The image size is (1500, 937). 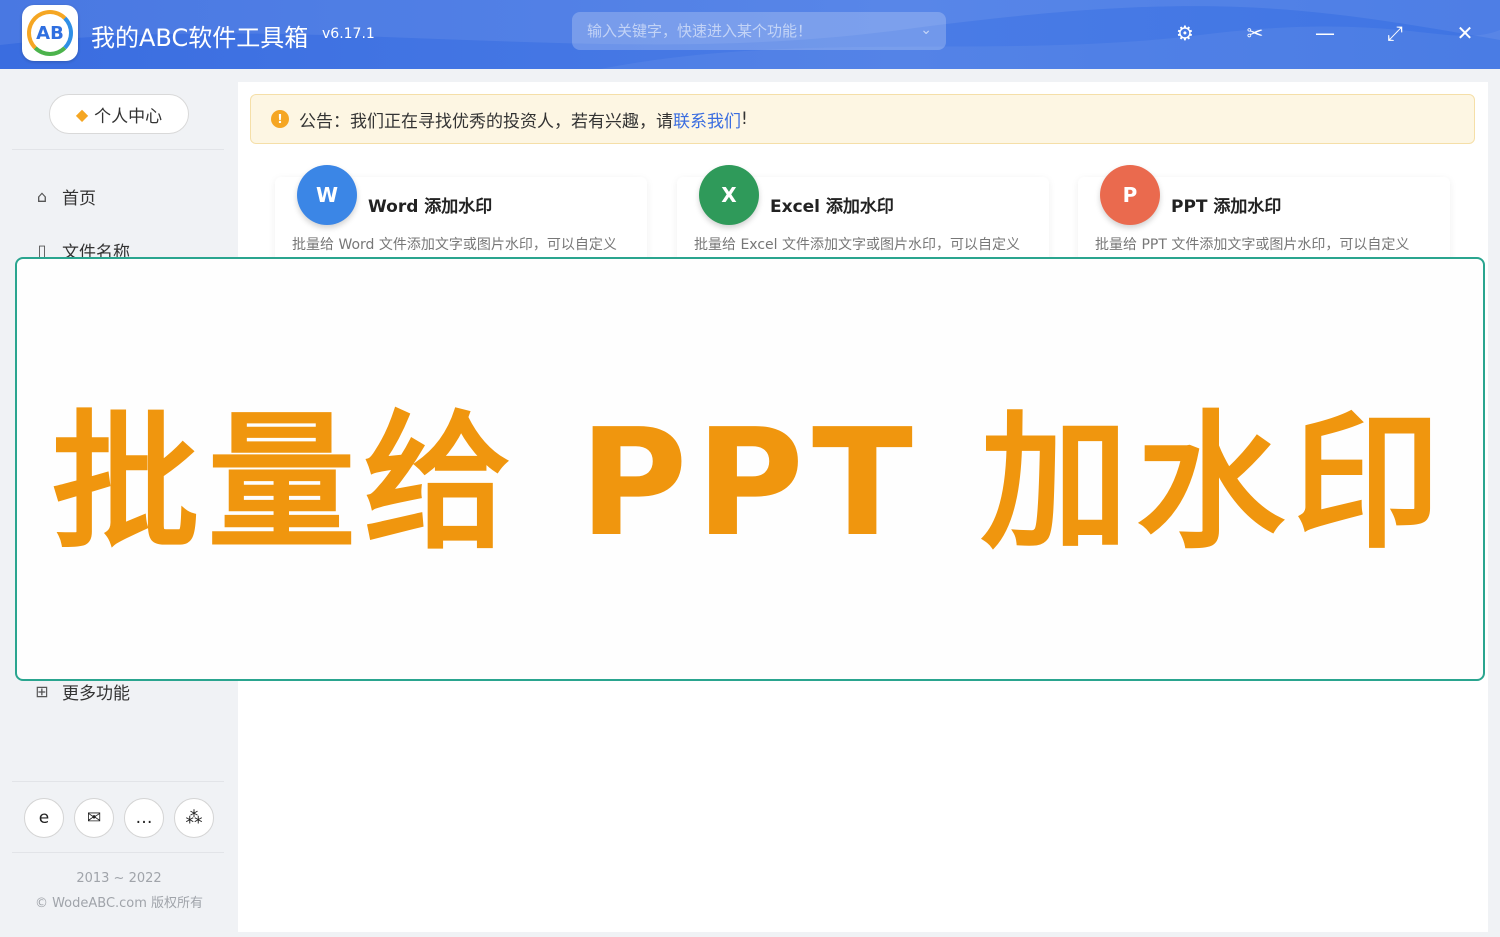 I want to click on card-excel-watermark: X Excel 添加水印 批量给 Excel 文件添加文字或图片水印，可以自定义, so click(x=863, y=216).